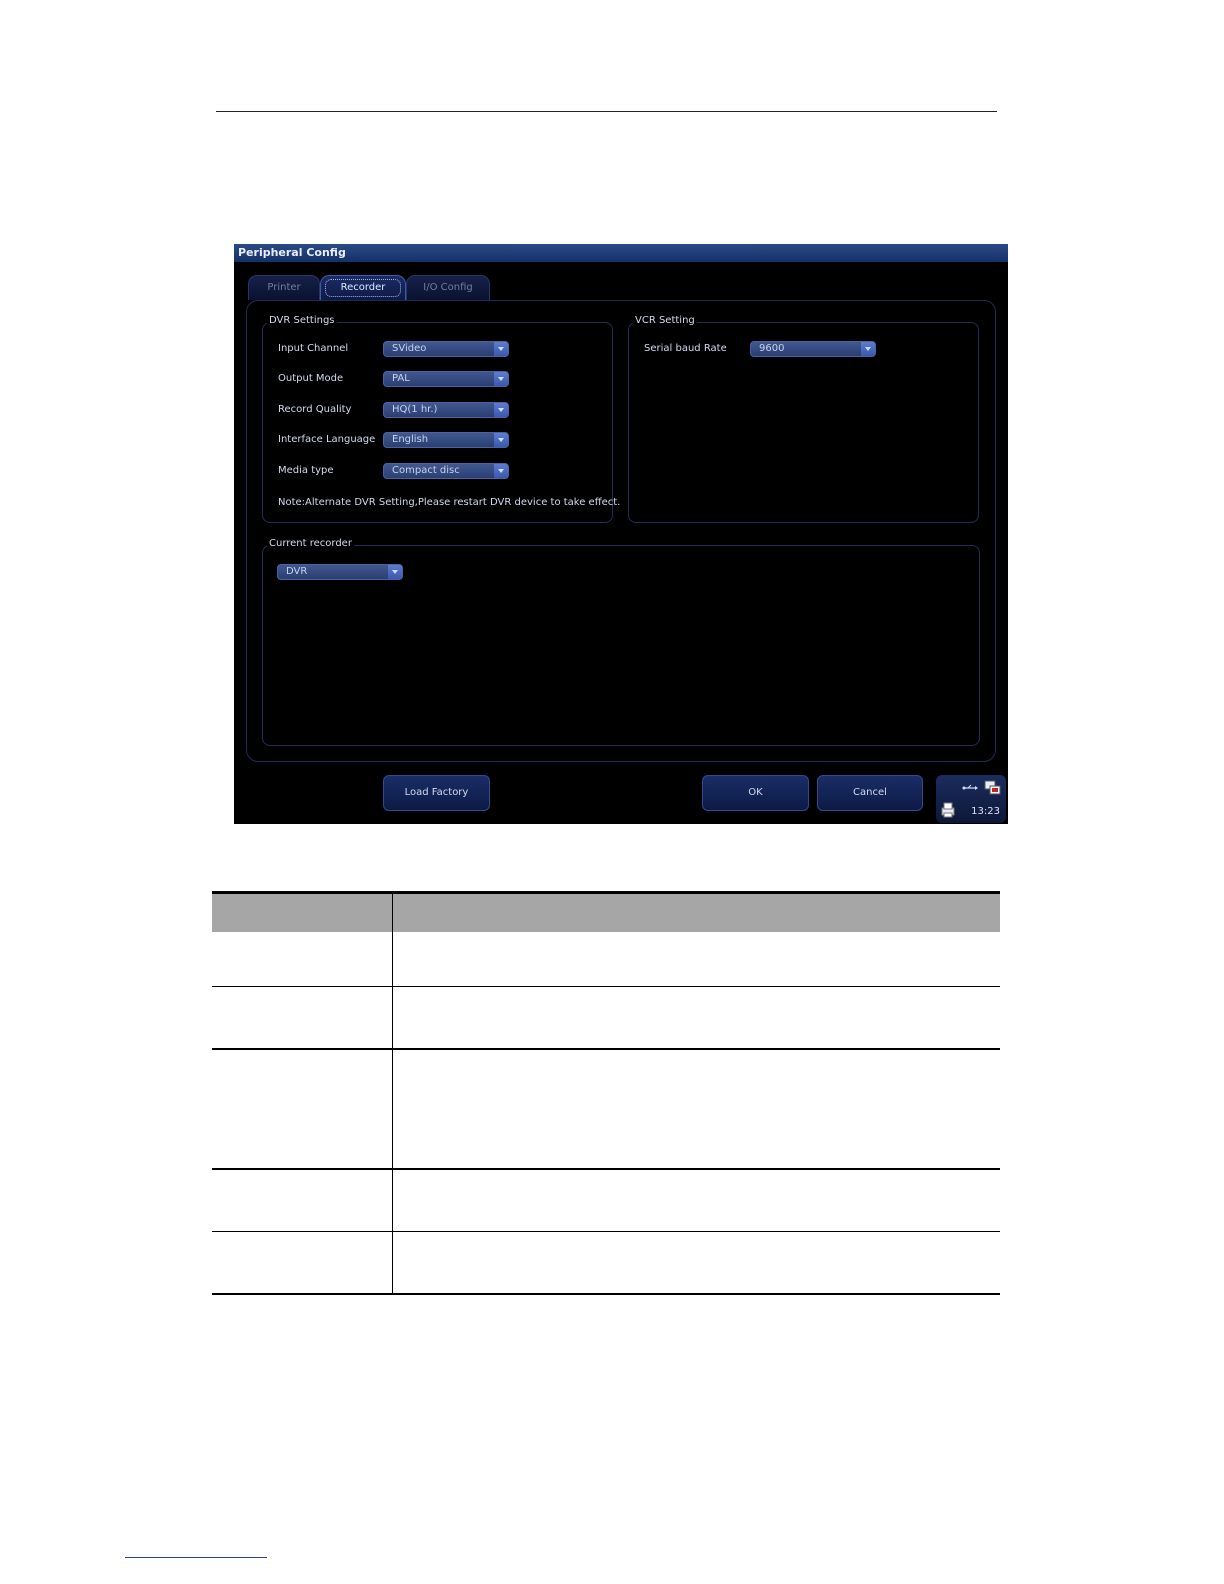 Image resolution: width=1224 pixels, height=1584 pixels. I want to click on current-recorder-value: DVR, so click(297, 571).